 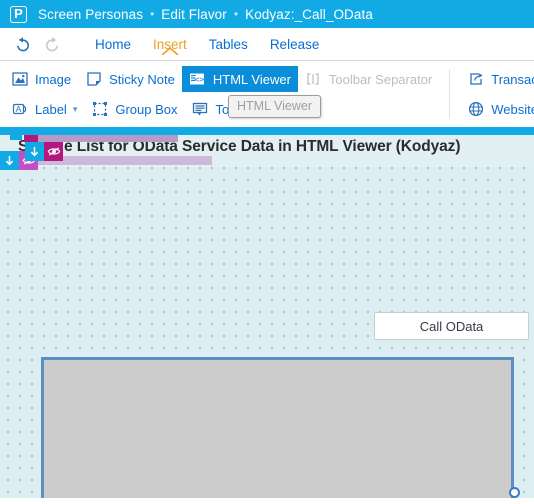 I want to click on label-icon: A, so click(x=19, y=109).